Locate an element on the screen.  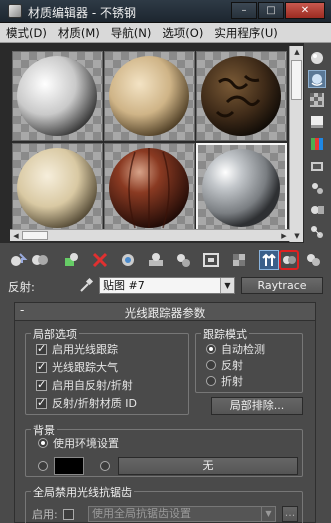
menu-utilities: 实用程序(U) is located at coordinates (245, 33).